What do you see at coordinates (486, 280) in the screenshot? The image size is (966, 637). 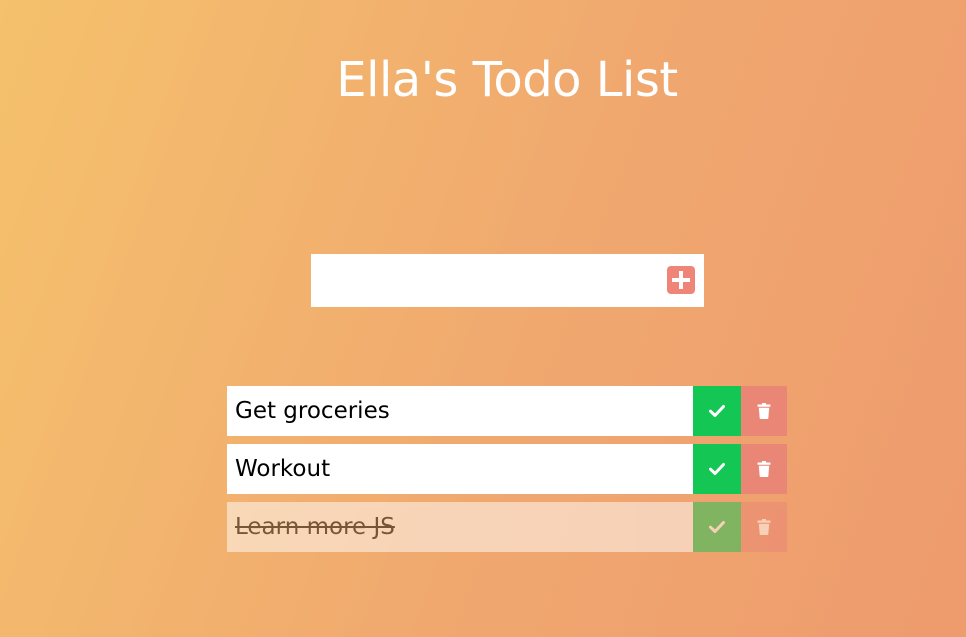 I see `todo-input` at bounding box center [486, 280].